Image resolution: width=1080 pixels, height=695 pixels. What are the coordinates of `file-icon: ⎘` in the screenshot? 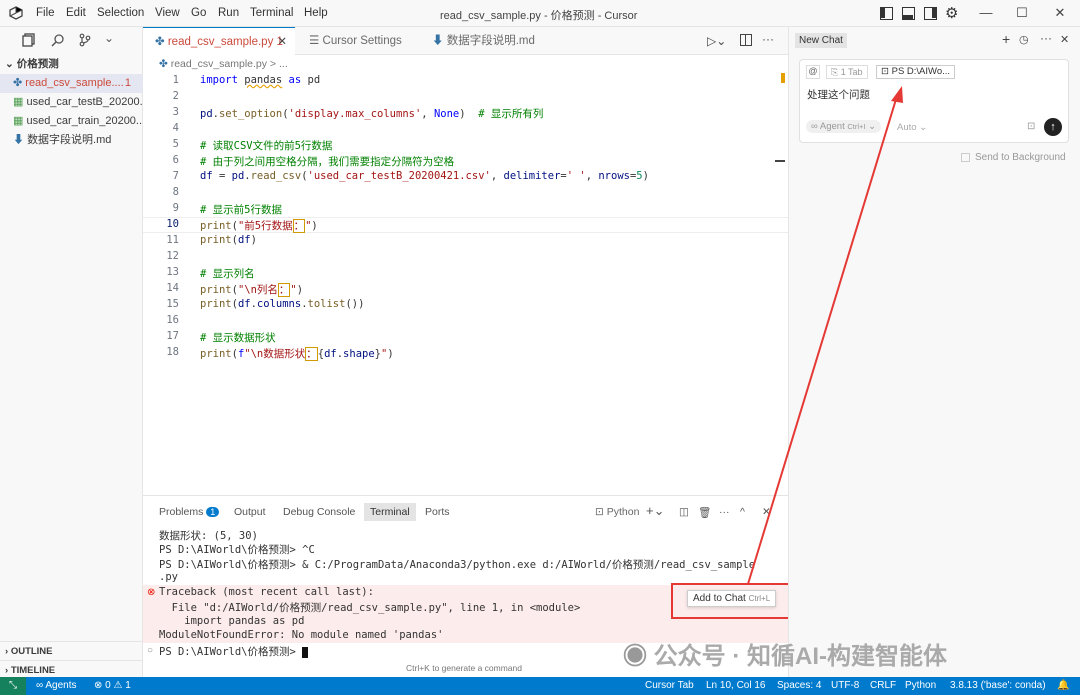 It's located at (836, 72).